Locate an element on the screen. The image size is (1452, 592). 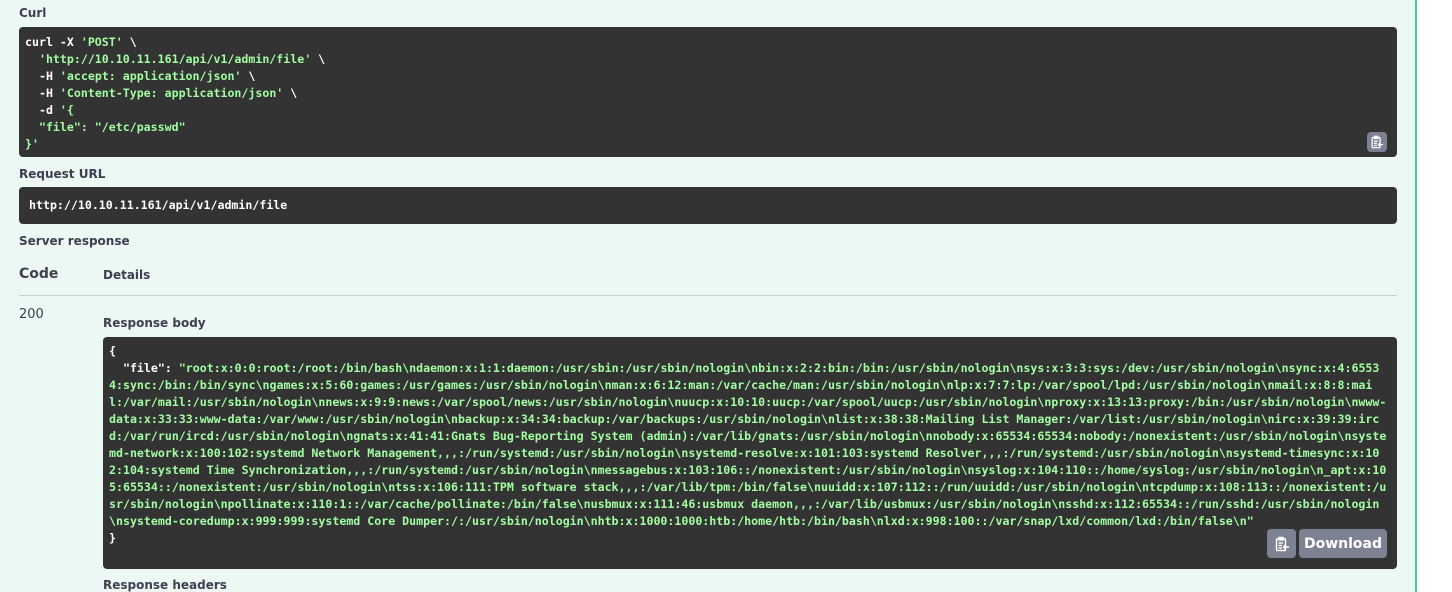
curl-body-open: '{ is located at coordinates (66, 110).